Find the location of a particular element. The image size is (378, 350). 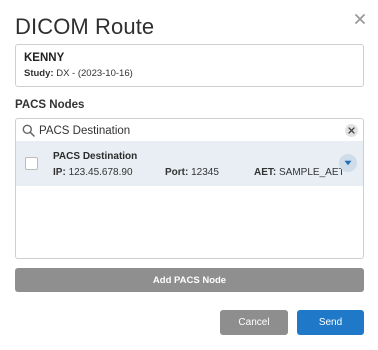

node-aet-label: AET: is located at coordinates (265, 172).